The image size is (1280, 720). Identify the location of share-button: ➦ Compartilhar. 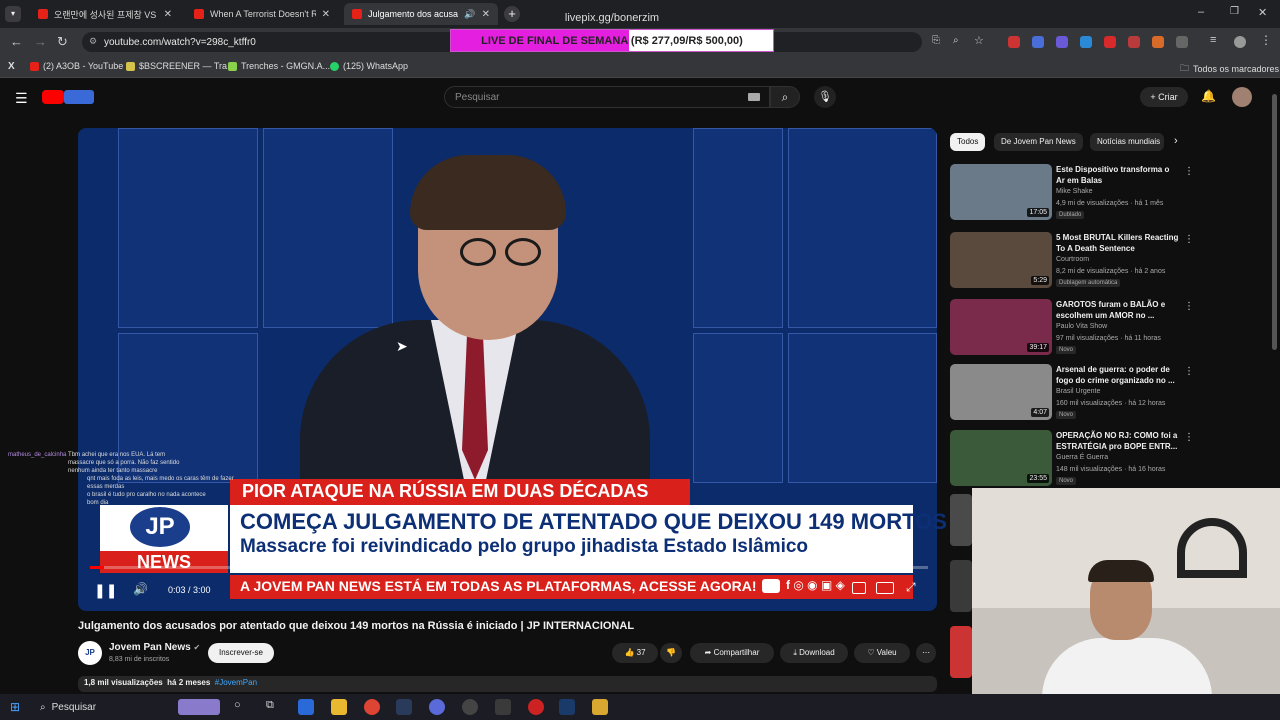
(732, 653).